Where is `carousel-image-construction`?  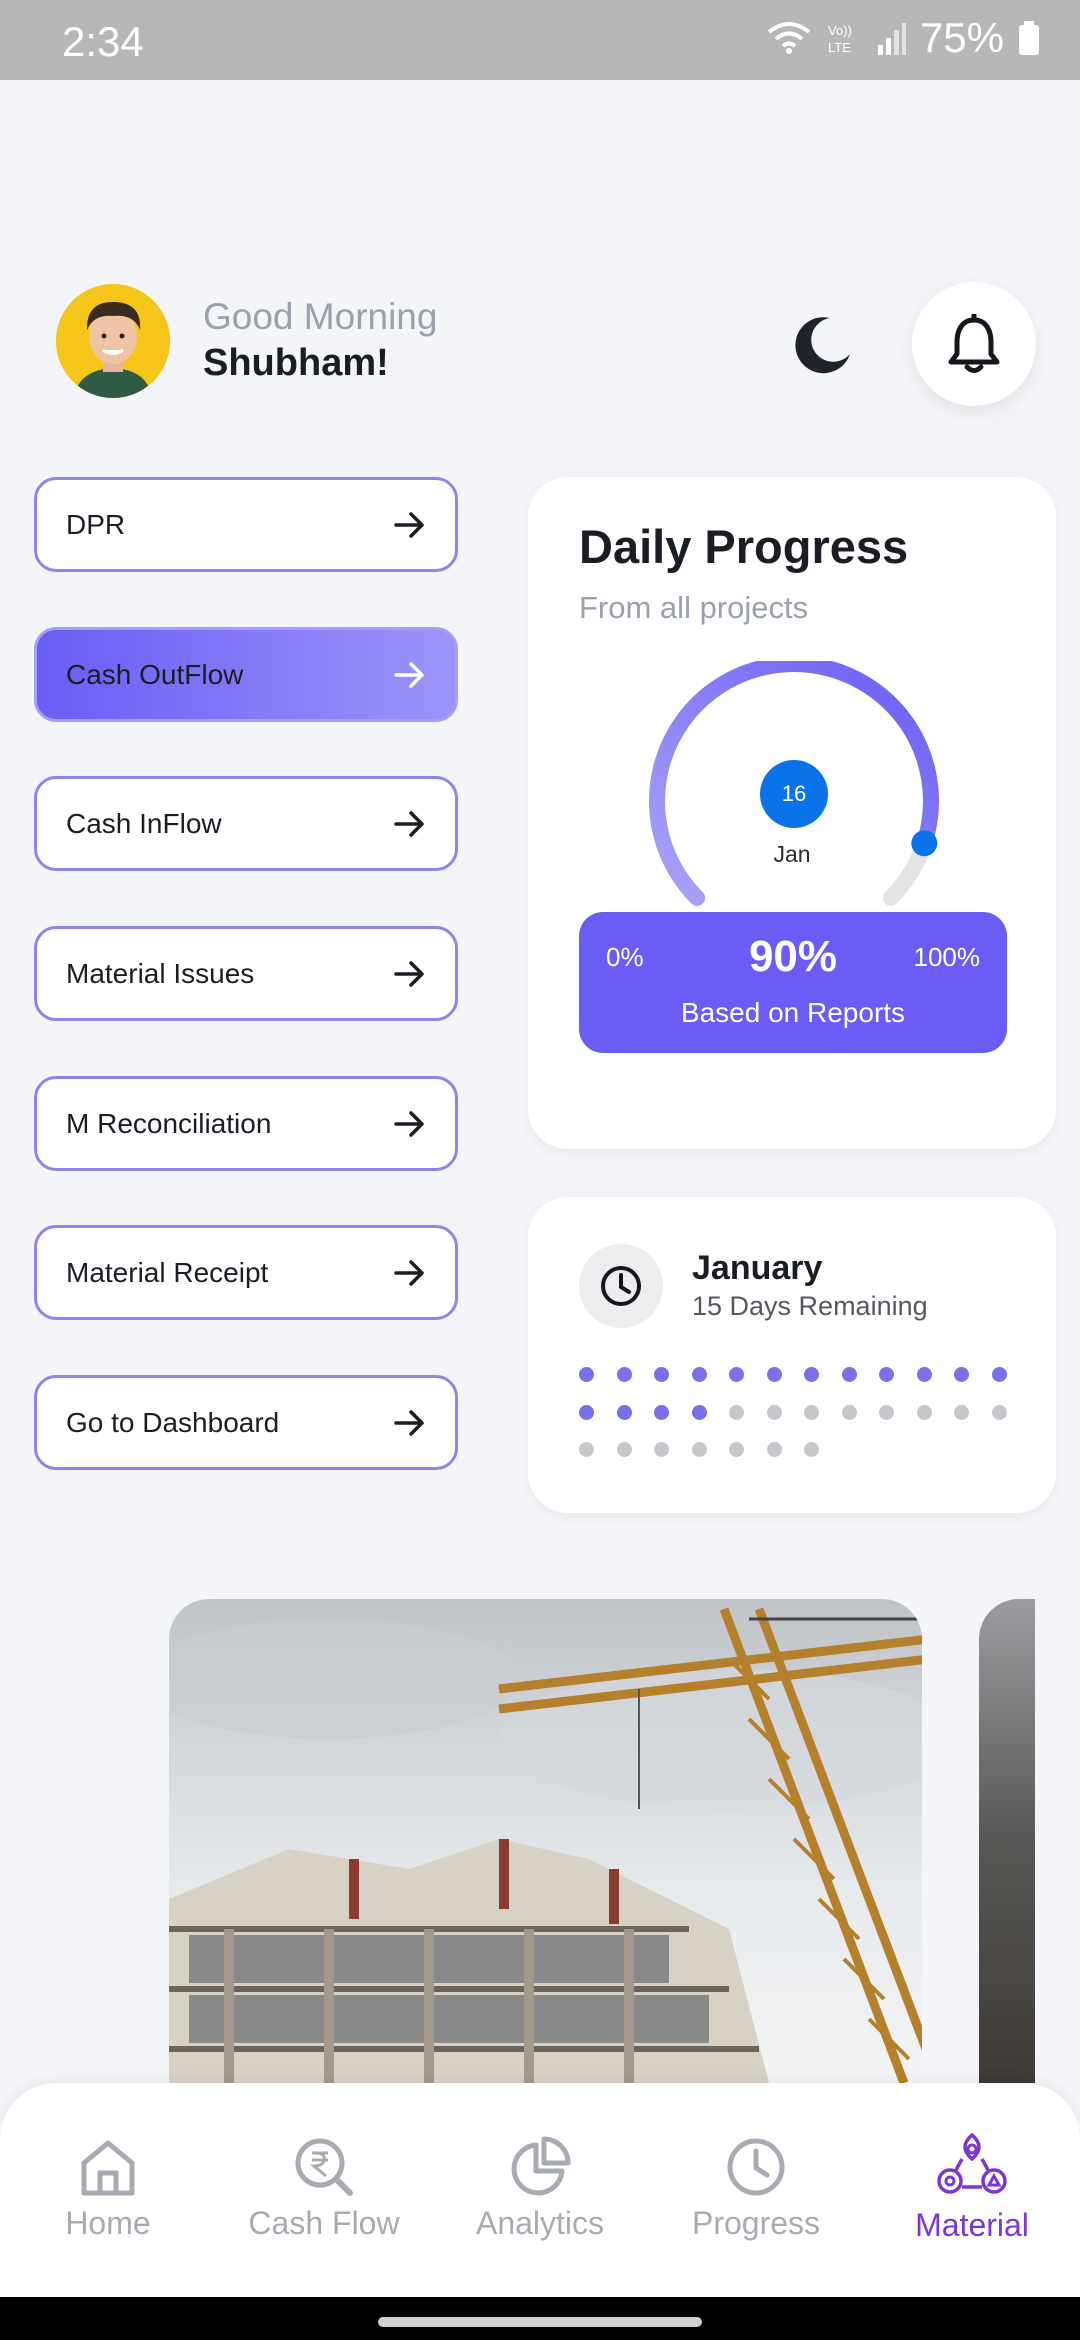
carousel-image-construction is located at coordinates (545, 1841).